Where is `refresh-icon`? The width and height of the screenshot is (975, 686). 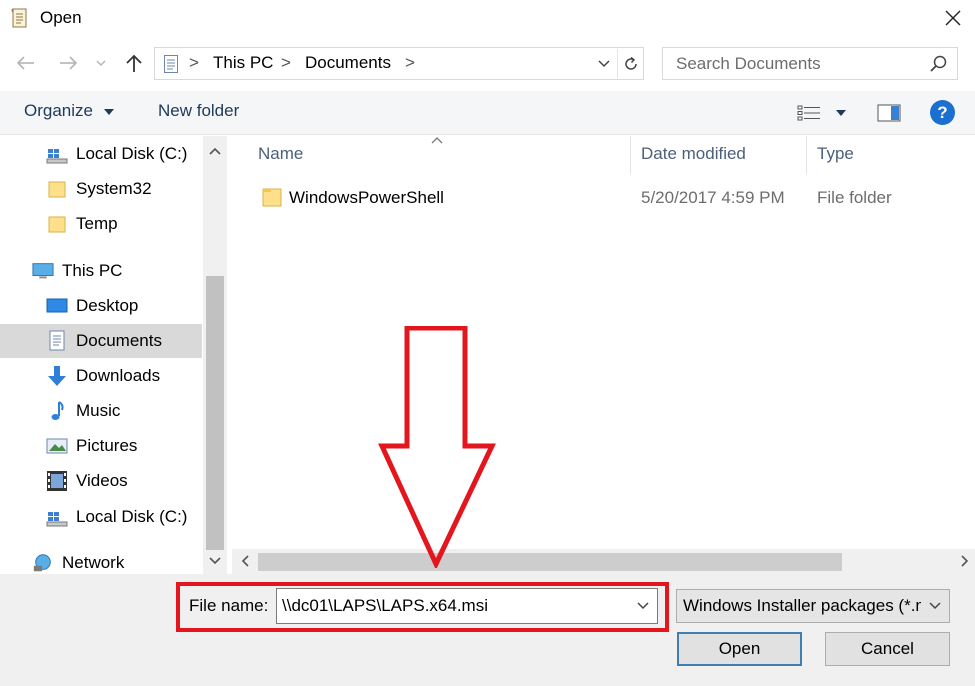
refresh-icon is located at coordinates (630, 63).